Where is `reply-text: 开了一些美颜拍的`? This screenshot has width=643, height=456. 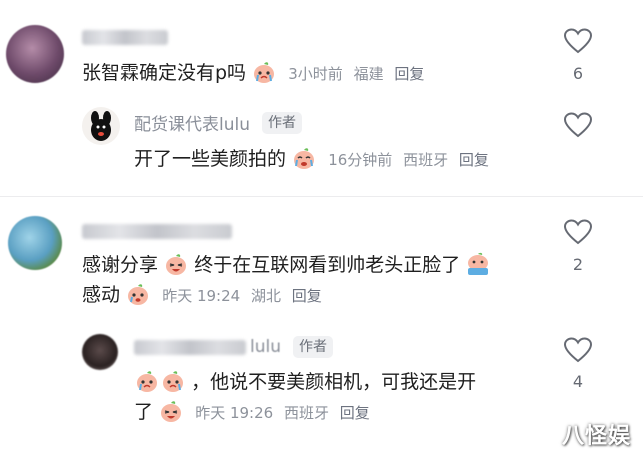 reply-text: 开了一些美颜拍的 is located at coordinates (210, 159).